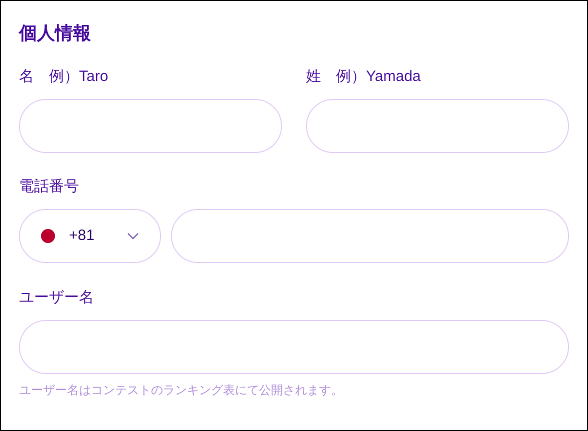  What do you see at coordinates (133, 236) in the screenshot?
I see `chevron-down-icon` at bounding box center [133, 236].